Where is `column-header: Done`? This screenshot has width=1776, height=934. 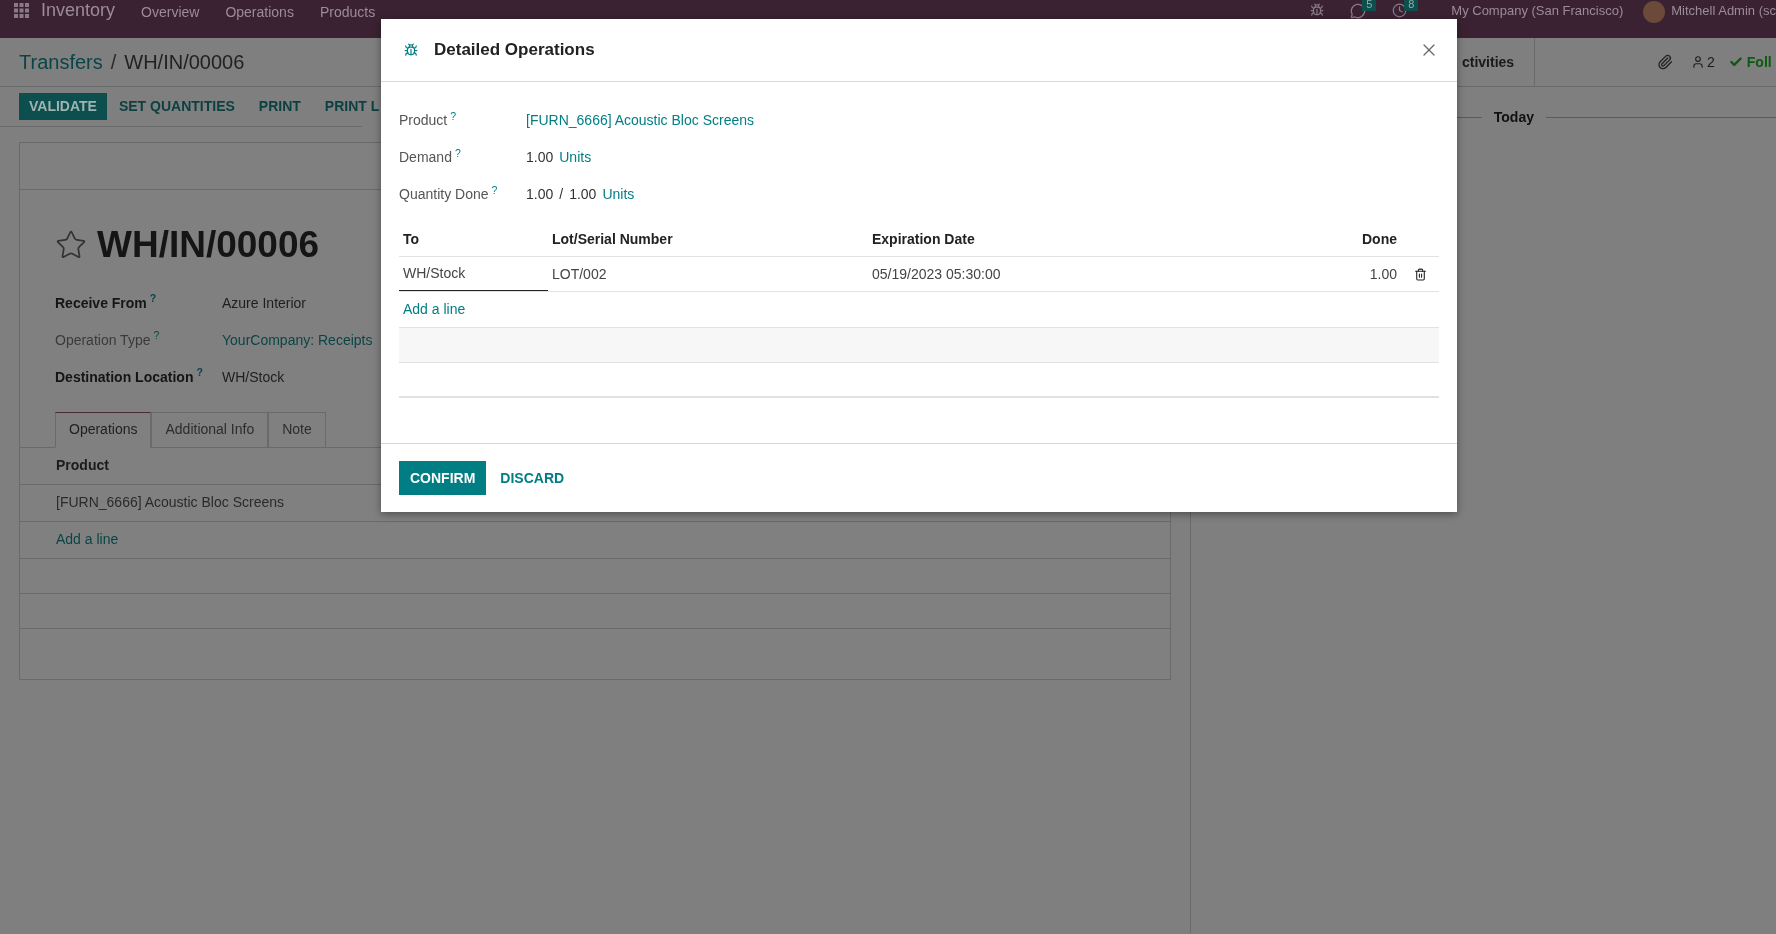 column-header: Done is located at coordinates (1356, 239).